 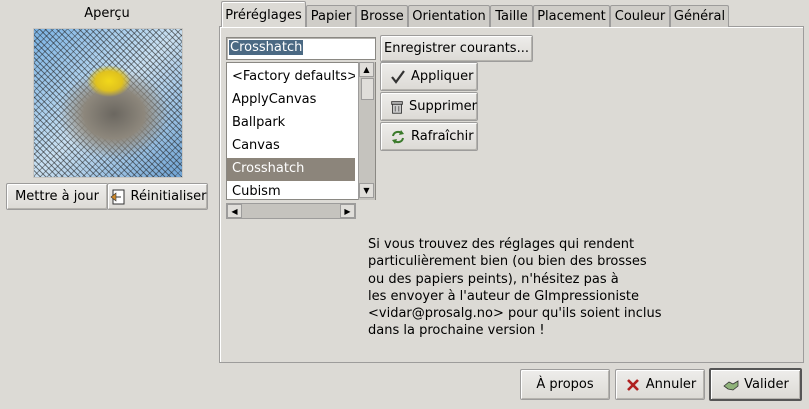 What do you see at coordinates (671, 384) in the screenshot?
I see `cancel-label: Annuler` at bounding box center [671, 384].